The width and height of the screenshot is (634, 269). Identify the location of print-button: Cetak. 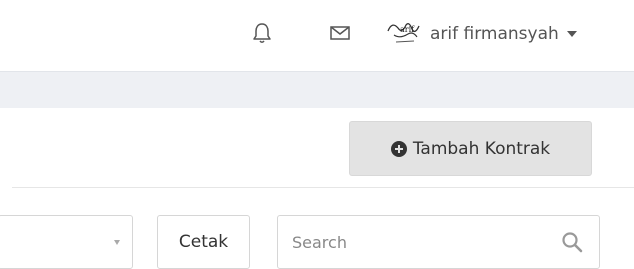
(203, 242).